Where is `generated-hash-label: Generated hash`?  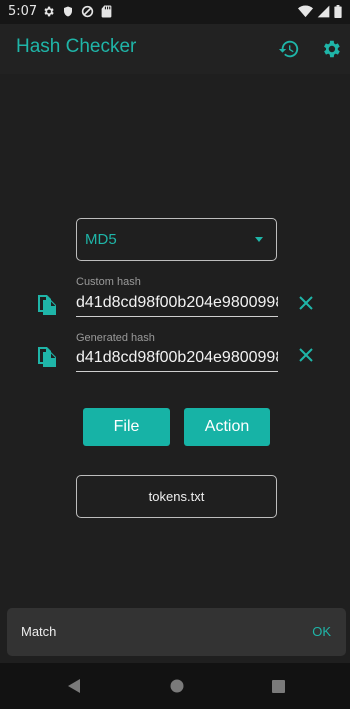
generated-hash-label: Generated hash is located at coordinates (115, 338).